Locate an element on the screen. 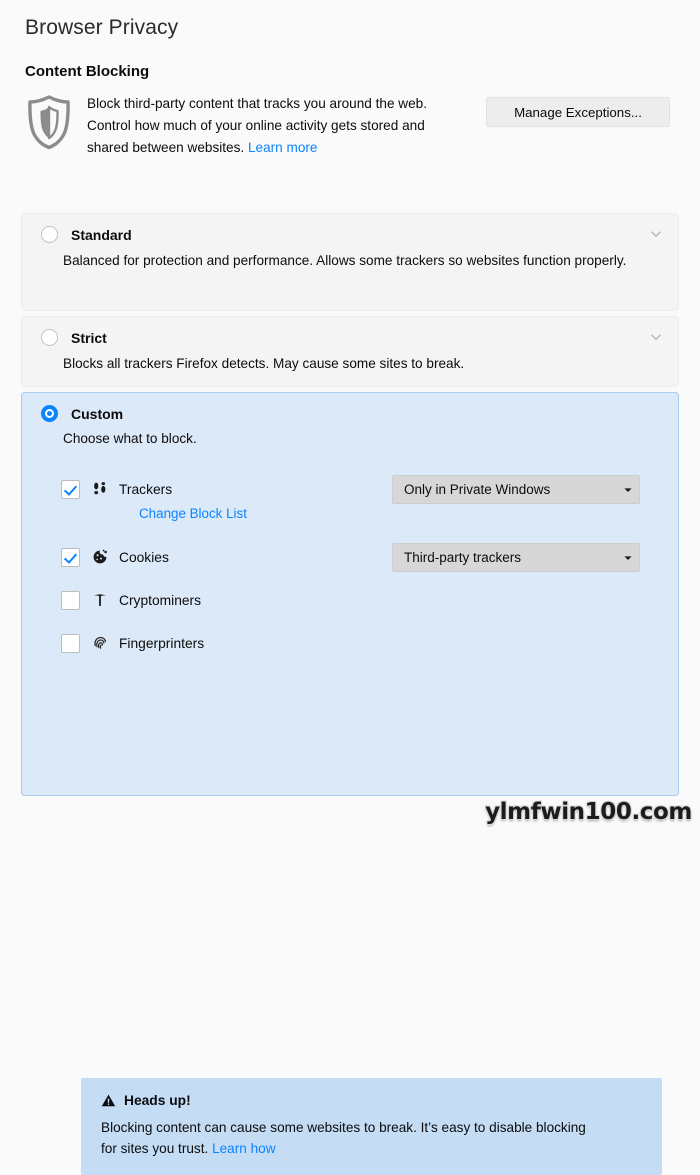 The width and height of the screenshot is (700, 1175). checkbox-fingerprinters is located at coordinates (70, 643).